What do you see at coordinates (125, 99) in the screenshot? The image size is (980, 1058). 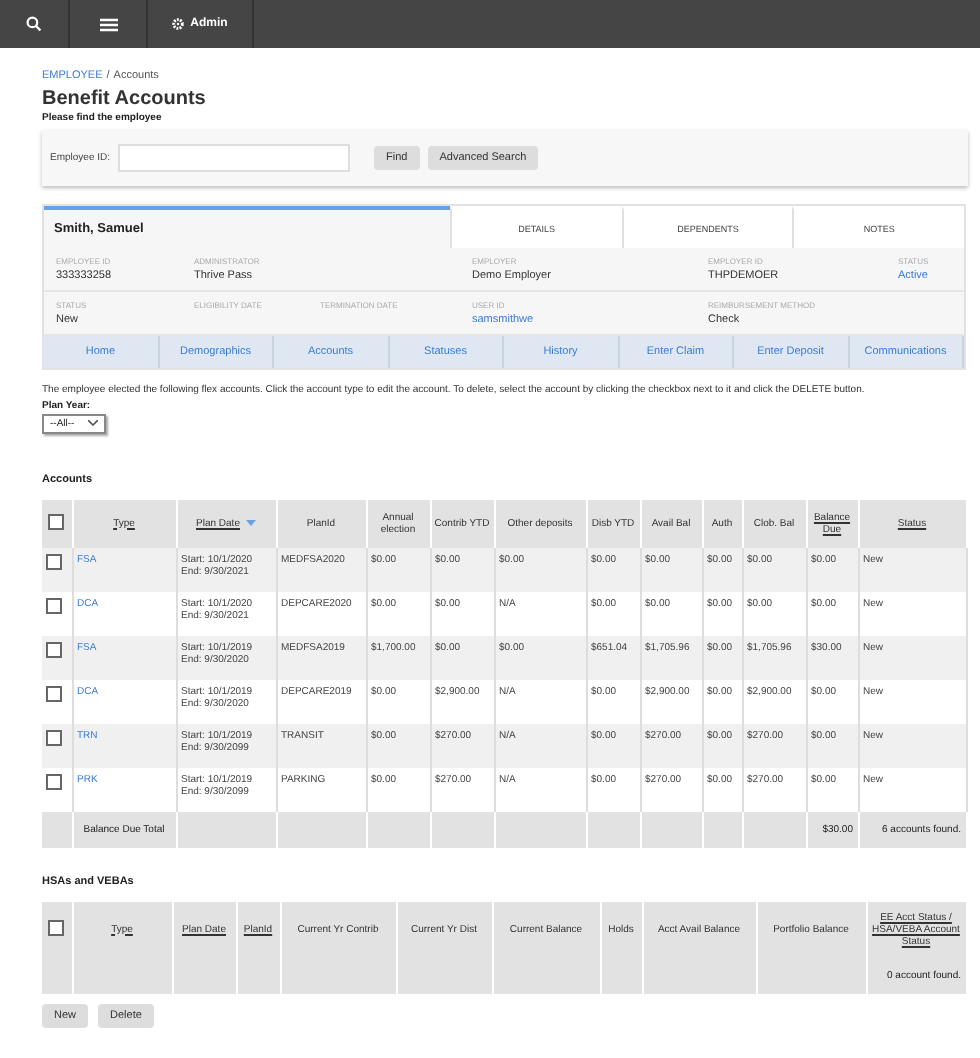 I see `page-title: Benefit Accounts` at bounding box center [125, 99].